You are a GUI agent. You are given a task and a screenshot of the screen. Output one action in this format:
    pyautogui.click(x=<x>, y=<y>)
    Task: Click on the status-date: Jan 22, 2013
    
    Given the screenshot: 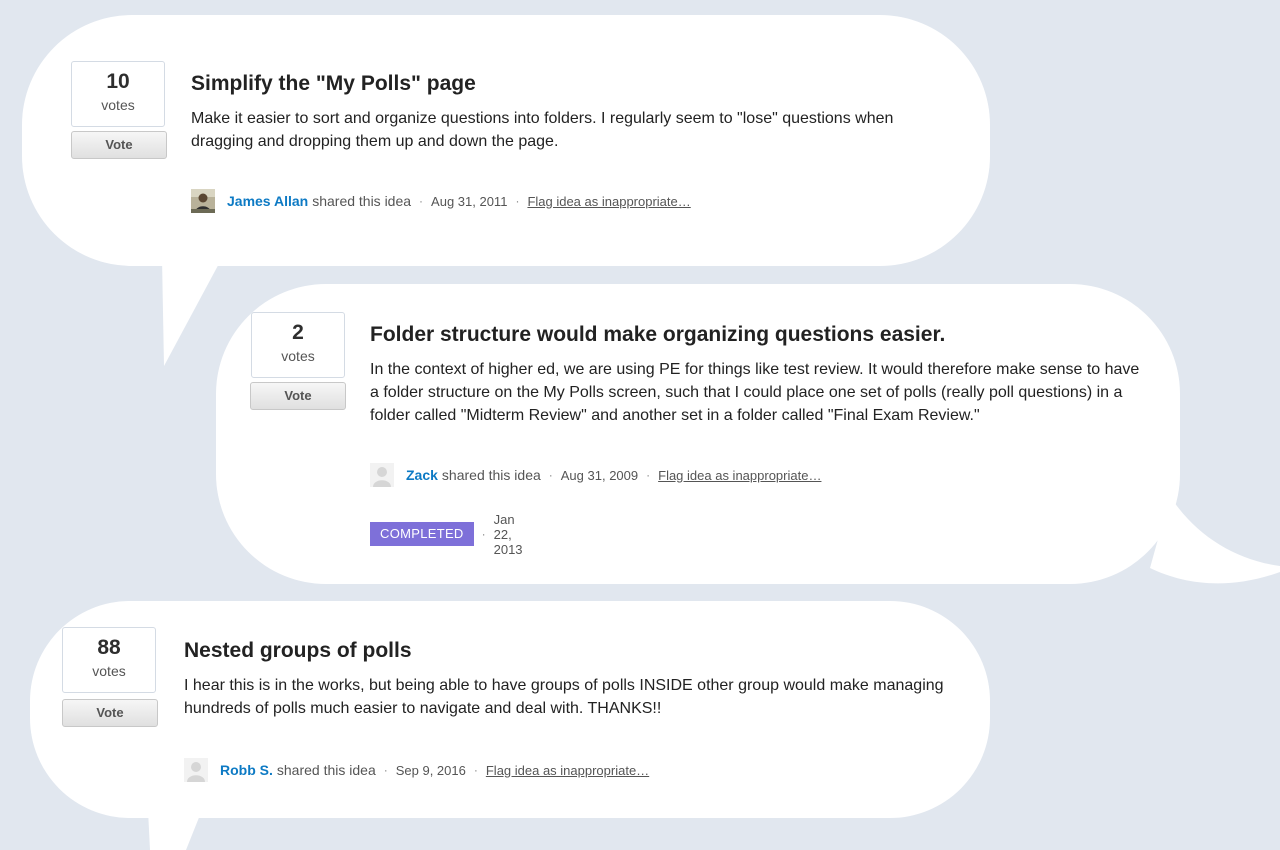 What is the action you would take?
    pyautogui.click(x=508, y=534)
    